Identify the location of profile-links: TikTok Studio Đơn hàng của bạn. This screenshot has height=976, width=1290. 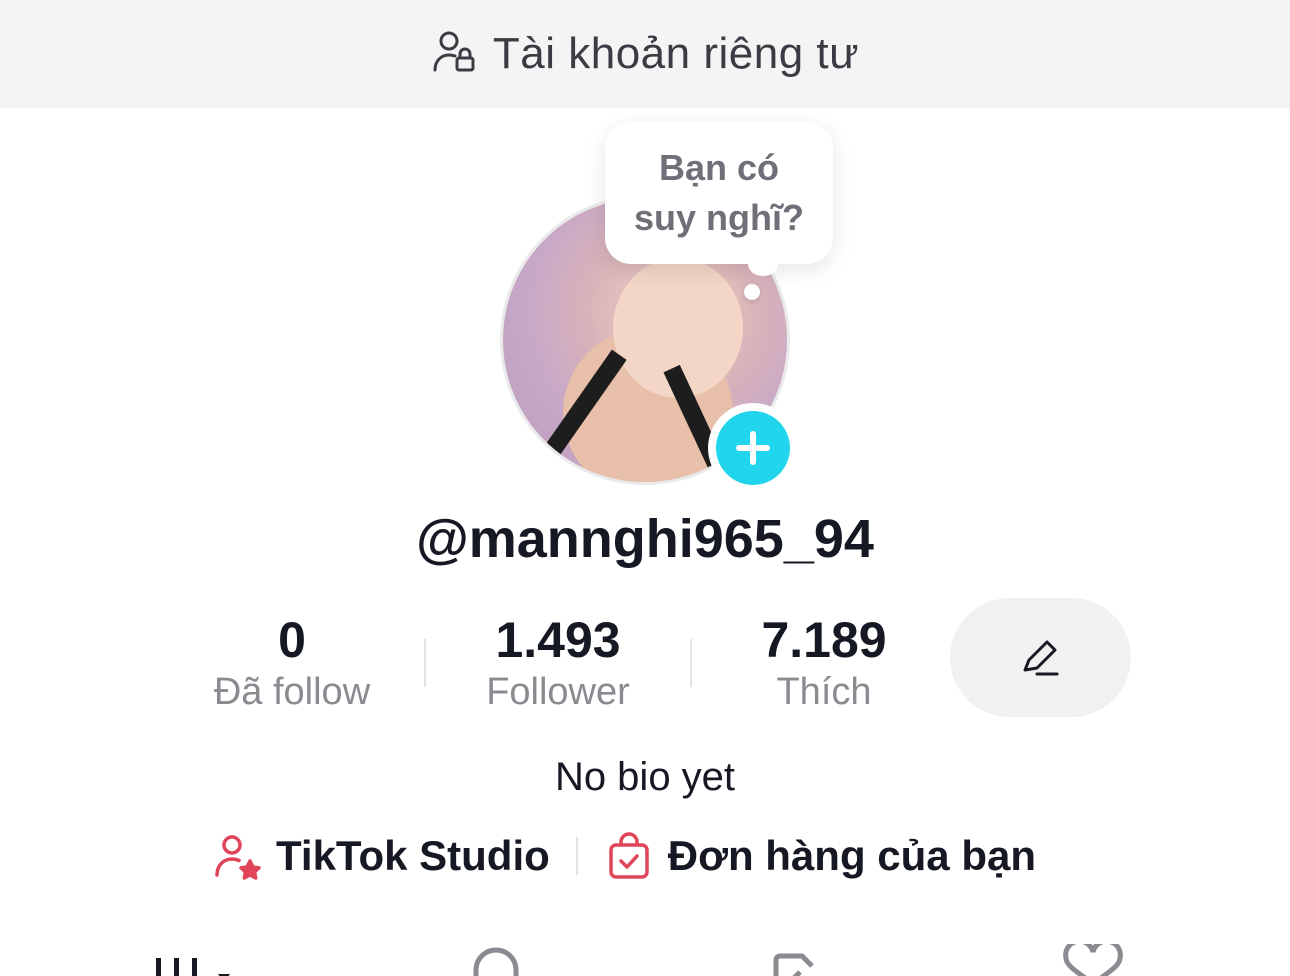
(624, 856).